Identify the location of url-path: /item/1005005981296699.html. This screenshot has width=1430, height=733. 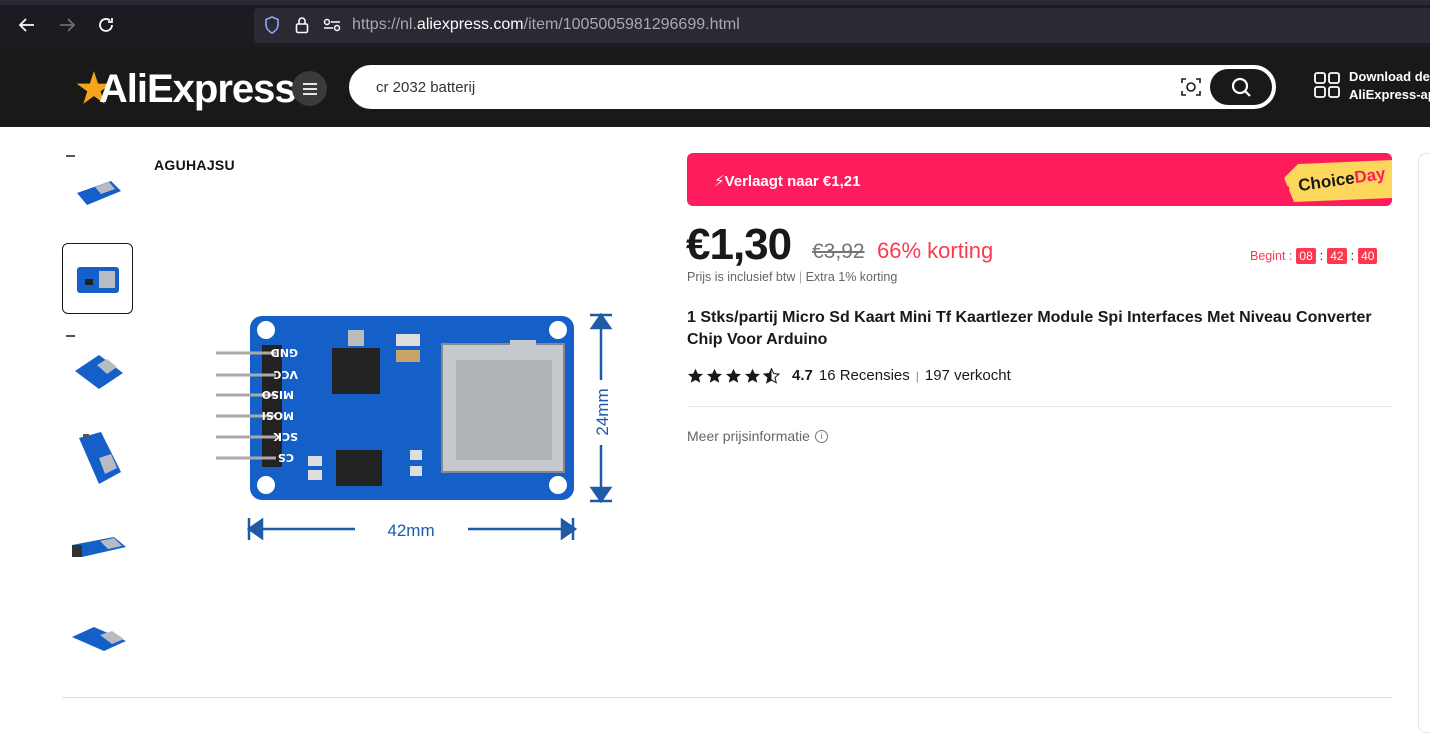
(631, 24).